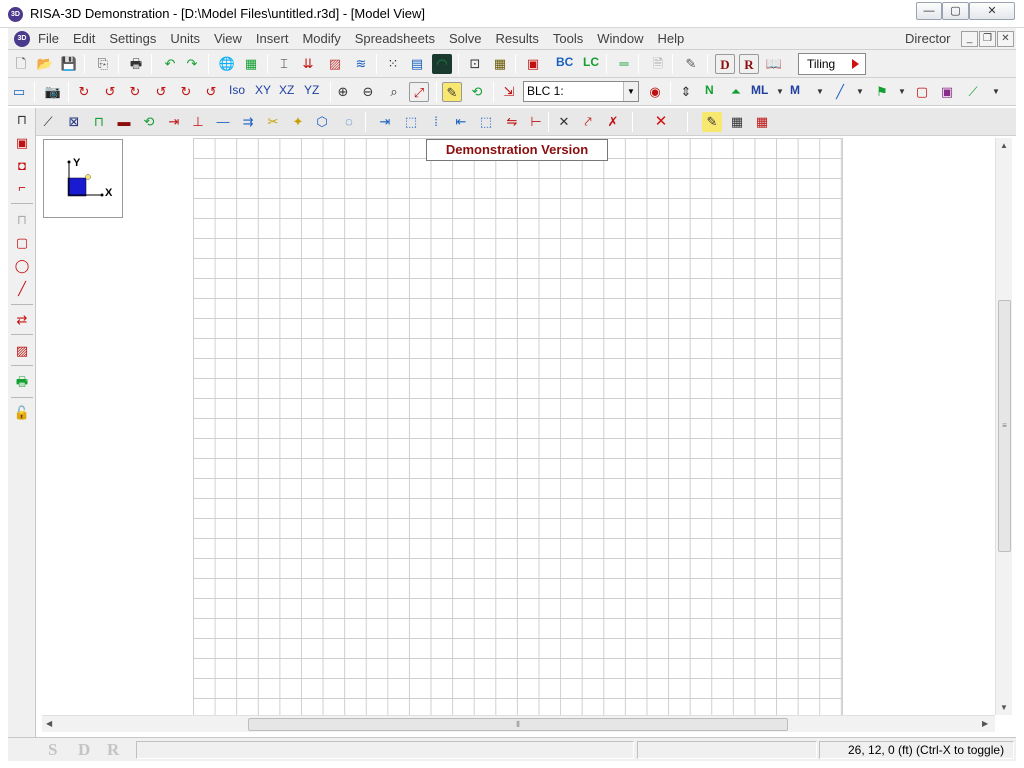 Image resolution: width=1024 pixels, height=768 pixels. What do you see at coordinates (969, 39) in the screenshot?
I see `mdi-minimize-button: _` at bounding box center [969, 39].